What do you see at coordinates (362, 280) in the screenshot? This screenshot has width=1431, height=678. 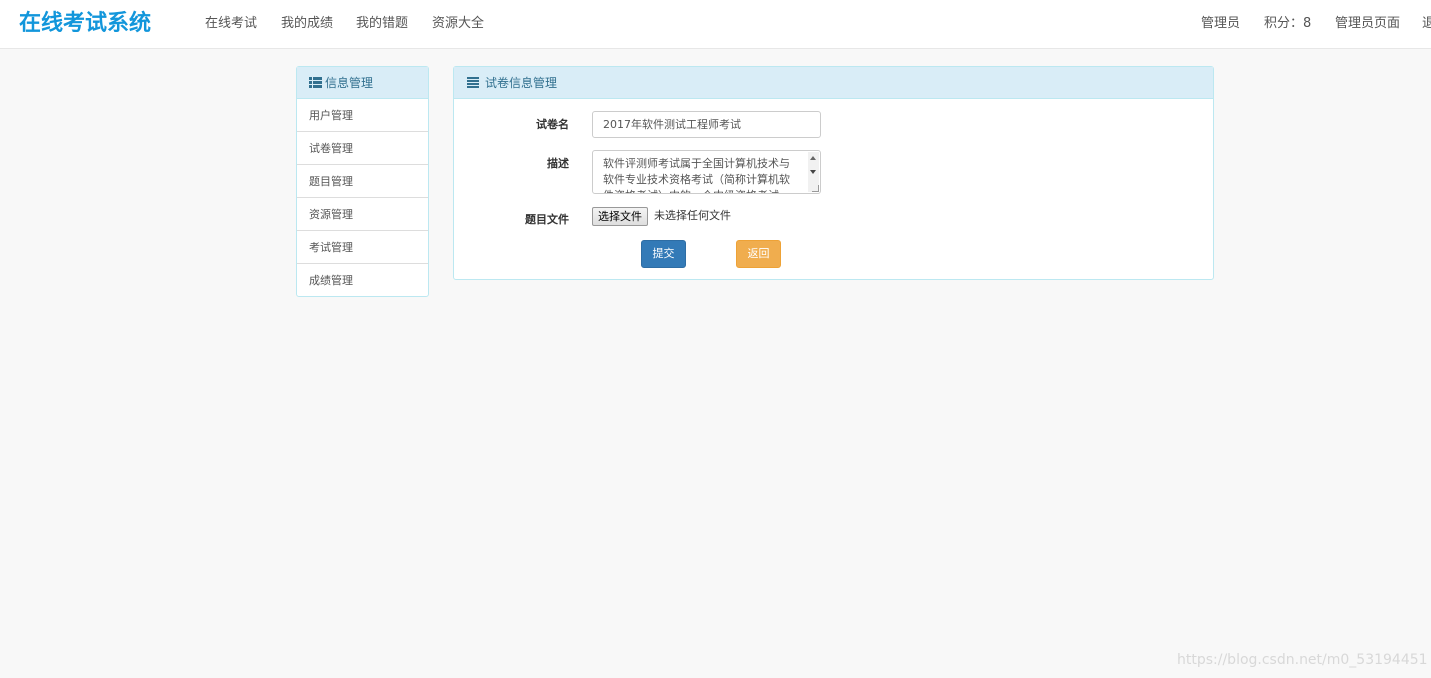 I see `sidebar-item-scores: 成绩管理` at bounding box center [362, 280].